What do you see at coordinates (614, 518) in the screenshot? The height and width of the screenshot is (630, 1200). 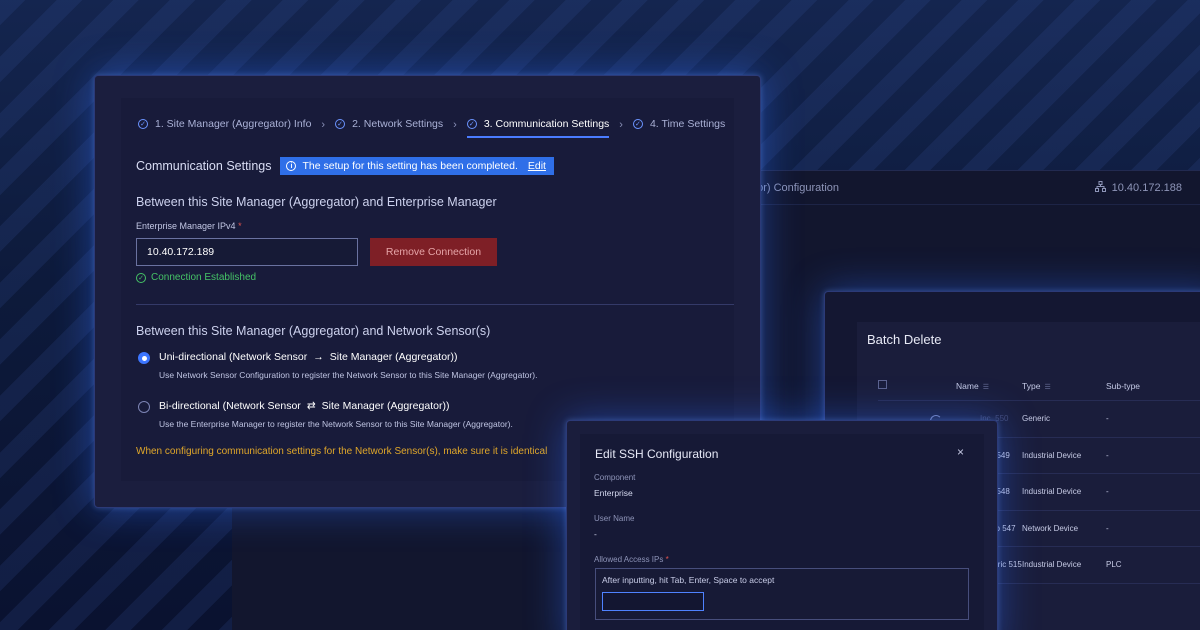 I see `username-label: User Name` at bounding box center [614, 518].